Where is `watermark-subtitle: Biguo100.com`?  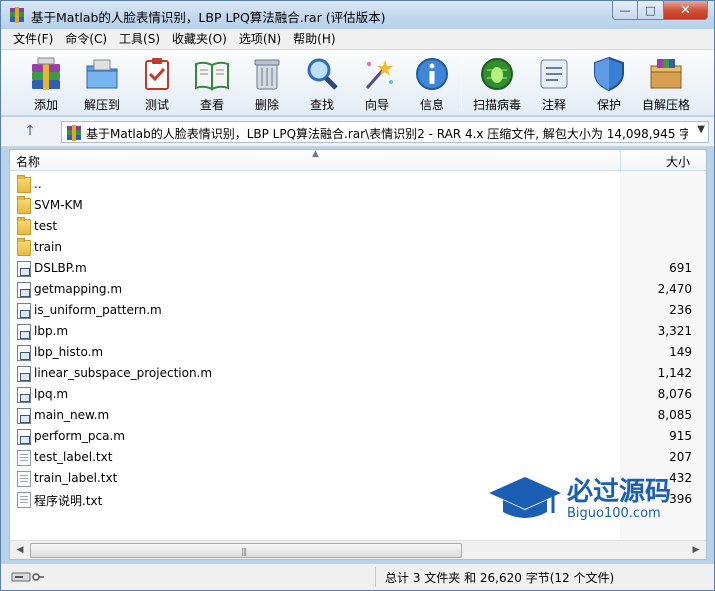 watermark-subtitle: Biguo100.com is located at coordinates (614, 513).